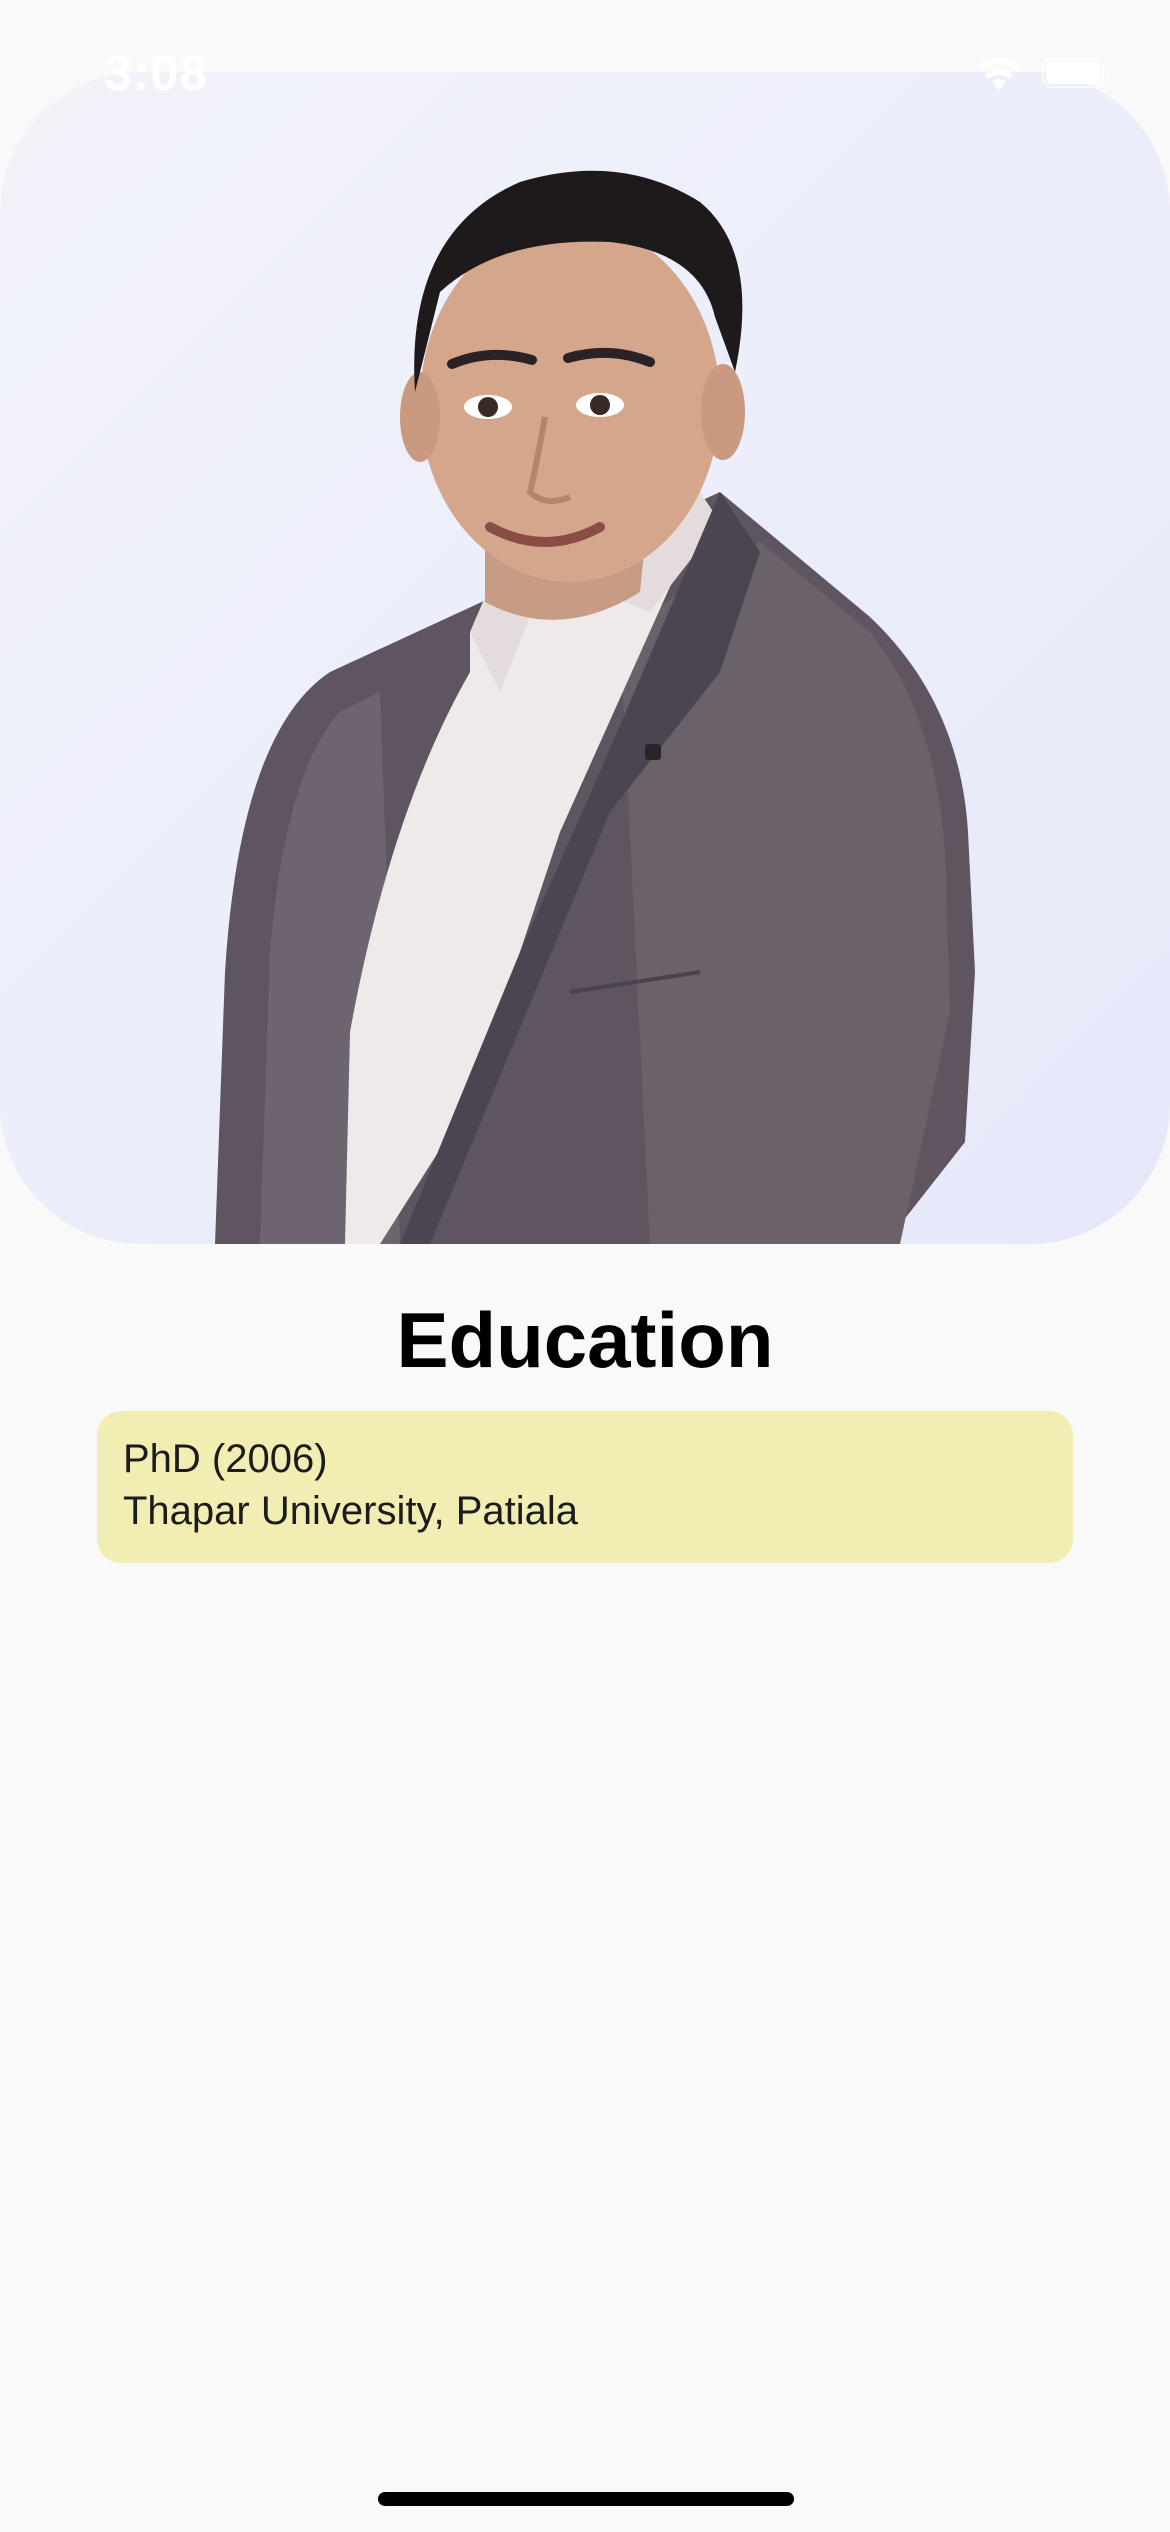  What do you see at coordinates (585, 75) in the screenshot?
I see `status-bar: 3:08` at bounding box center [585, 75].